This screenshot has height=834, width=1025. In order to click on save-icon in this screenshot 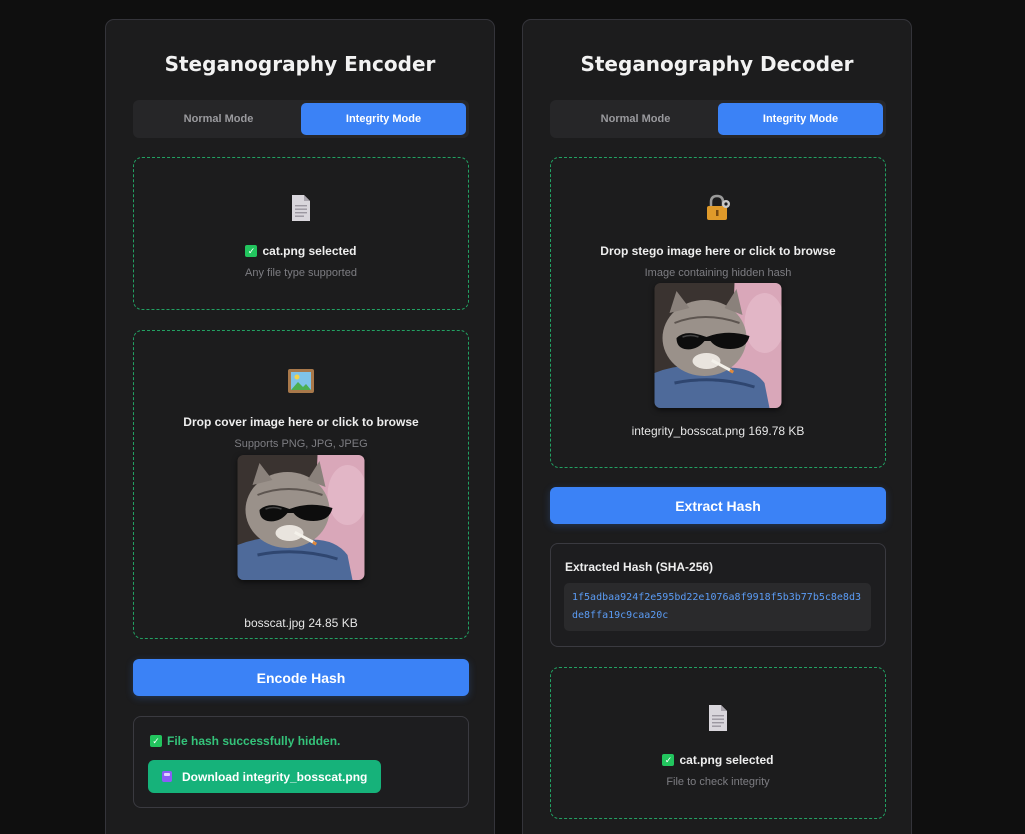, I will do `click(167, 776)`.